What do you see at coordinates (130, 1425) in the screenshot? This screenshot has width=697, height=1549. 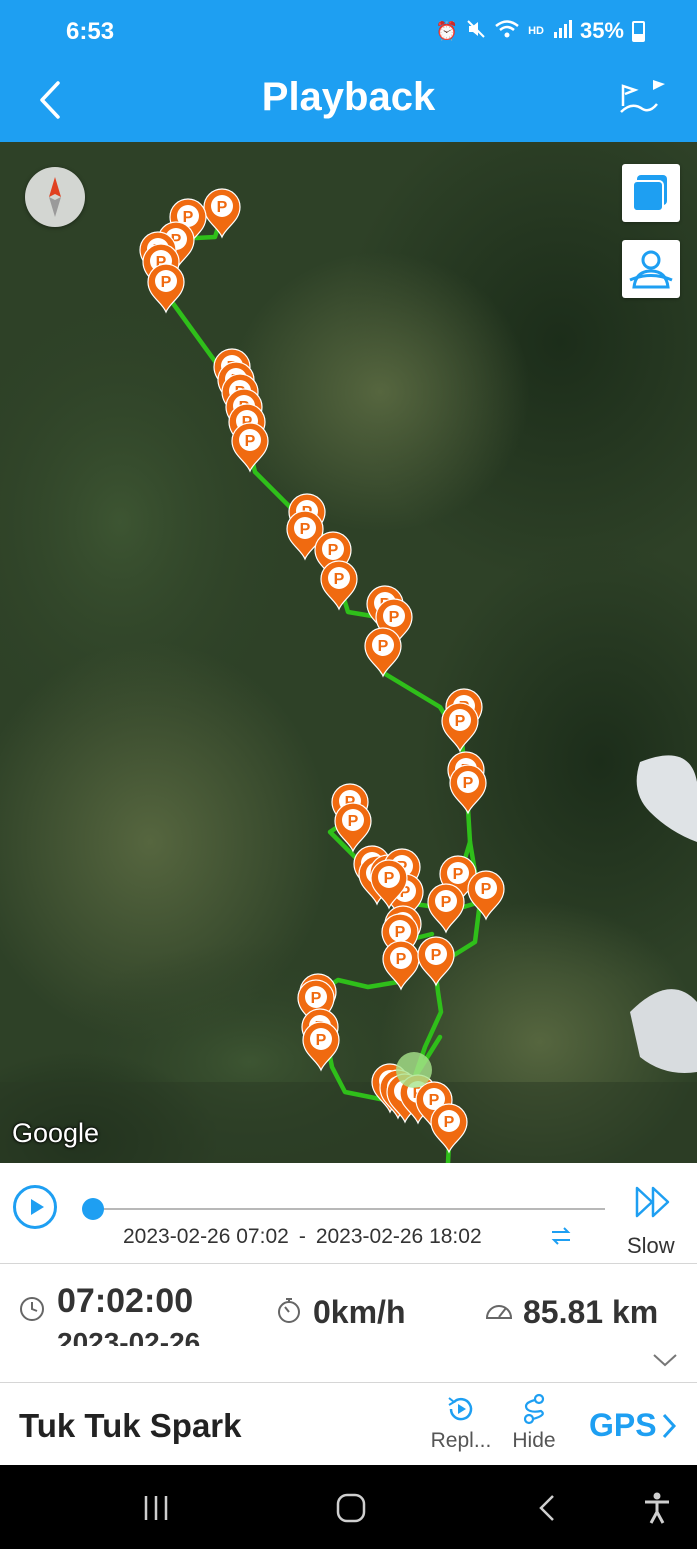 I see `device-name: Tuk Tuk Spark` at bounding box center [130, 1425].